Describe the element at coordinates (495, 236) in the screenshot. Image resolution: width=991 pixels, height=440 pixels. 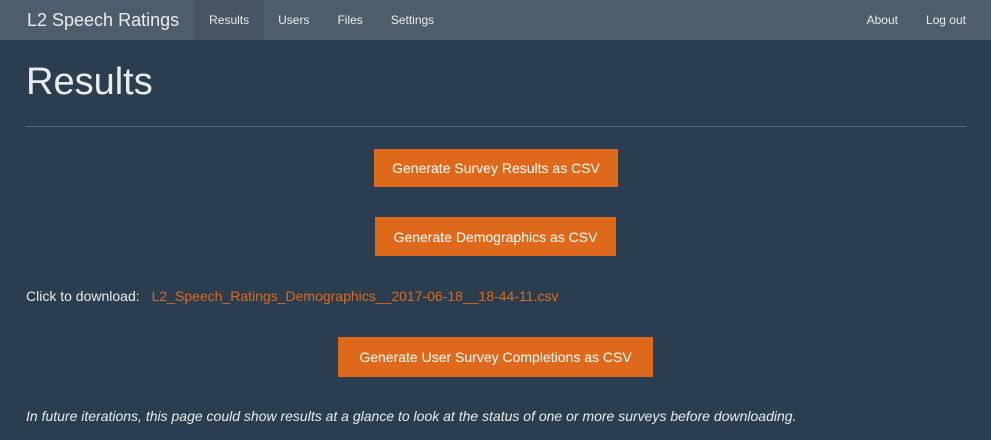
I see `generate-demographics-button: Generate Demographics as CSV` at that location.